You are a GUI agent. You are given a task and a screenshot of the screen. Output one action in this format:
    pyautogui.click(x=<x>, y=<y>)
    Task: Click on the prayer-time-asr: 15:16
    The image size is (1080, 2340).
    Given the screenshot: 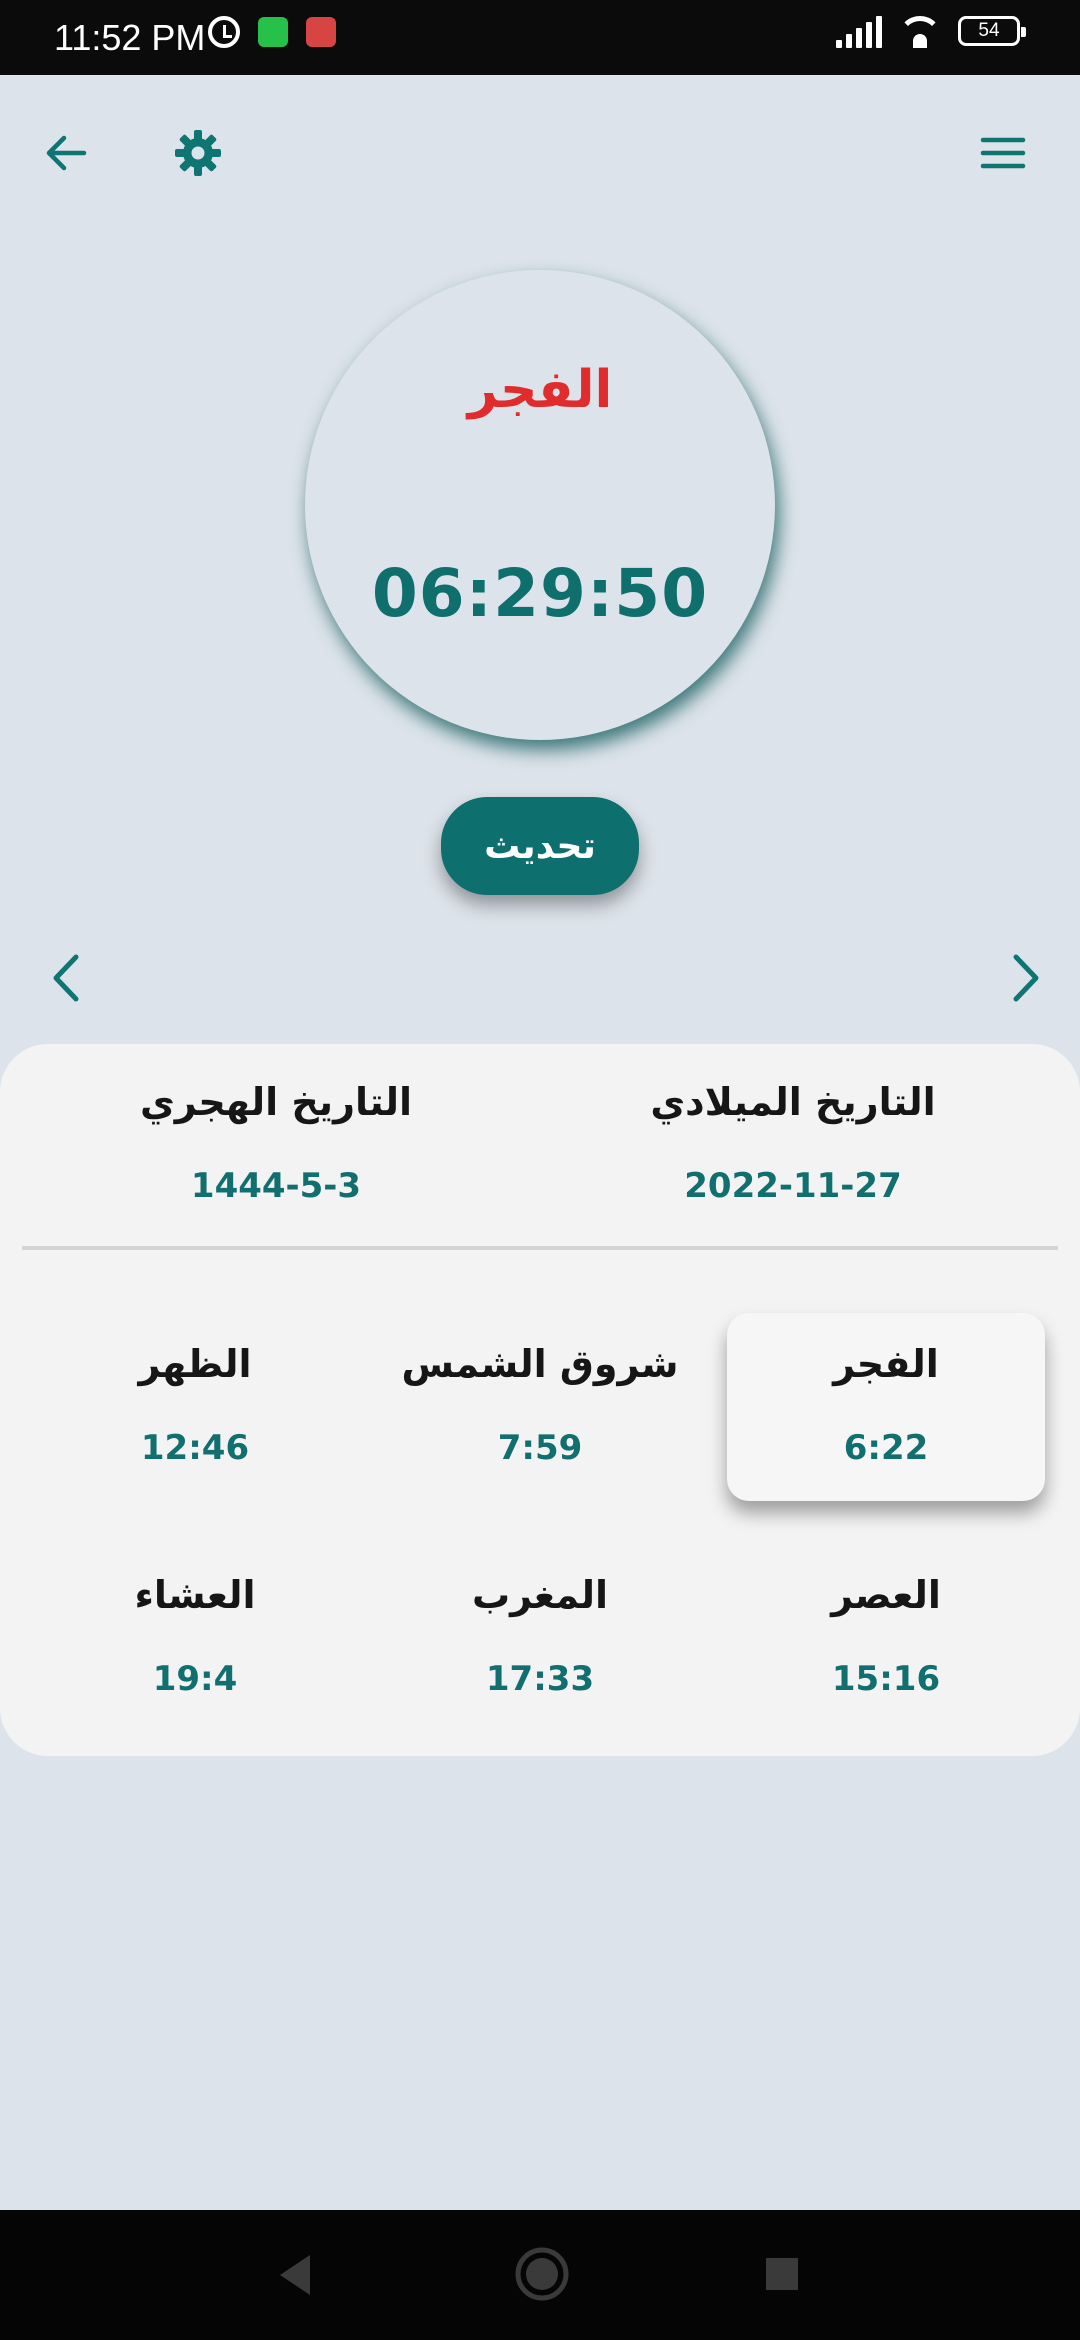 What is the action you would take?
    pyautogui.click(x=886, y=1679)
    